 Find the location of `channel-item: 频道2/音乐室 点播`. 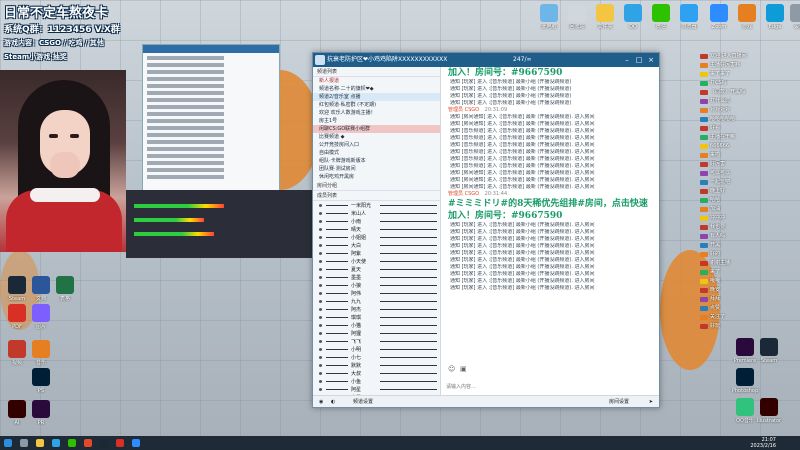

channel-item: 频道2/音乐室 点播 is located at coordinates (376, 97).